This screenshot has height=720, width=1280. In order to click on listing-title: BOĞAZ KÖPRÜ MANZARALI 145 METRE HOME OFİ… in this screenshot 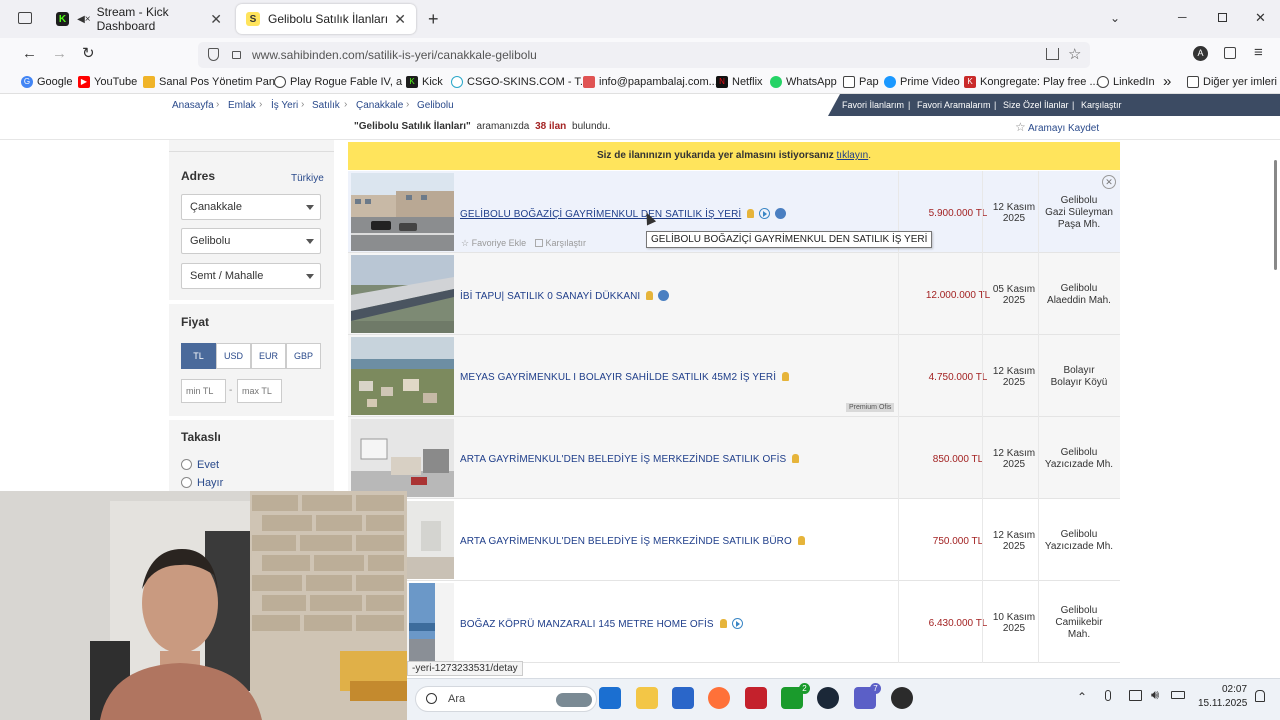, I will do `click(601, 624)`.